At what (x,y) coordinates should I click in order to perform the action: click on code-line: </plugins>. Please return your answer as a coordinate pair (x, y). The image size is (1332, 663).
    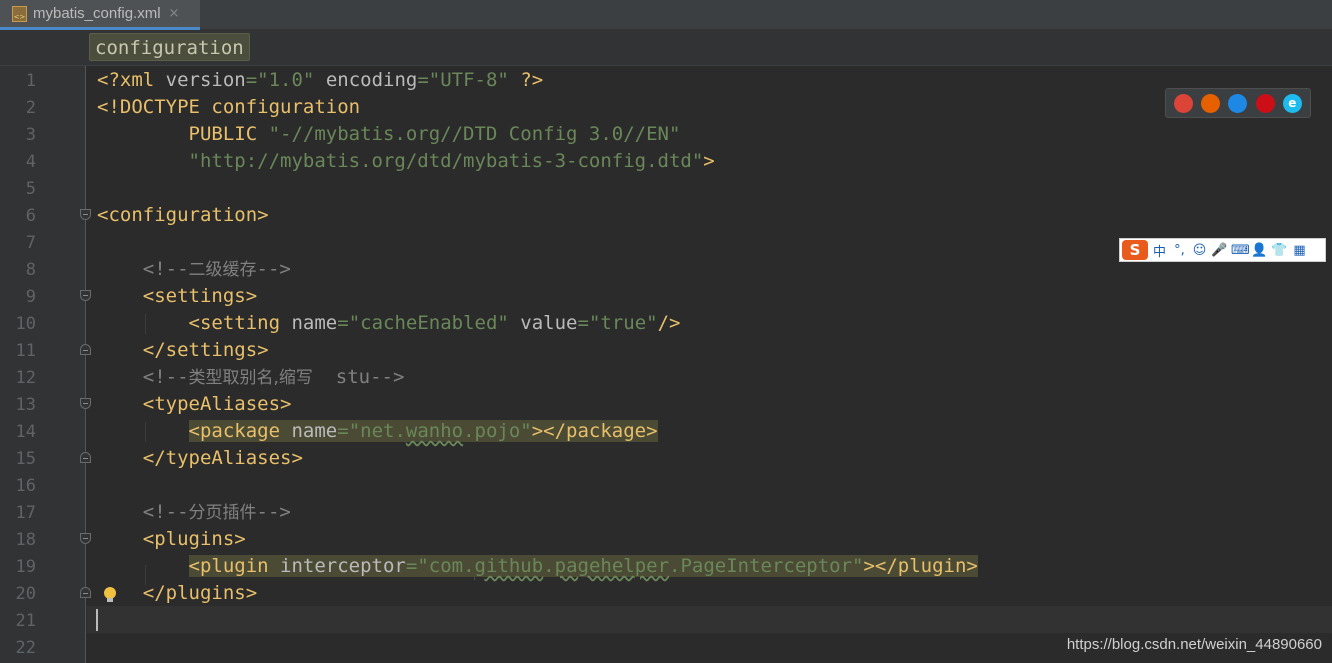
    Looking at the image, I should click on (177, 593).